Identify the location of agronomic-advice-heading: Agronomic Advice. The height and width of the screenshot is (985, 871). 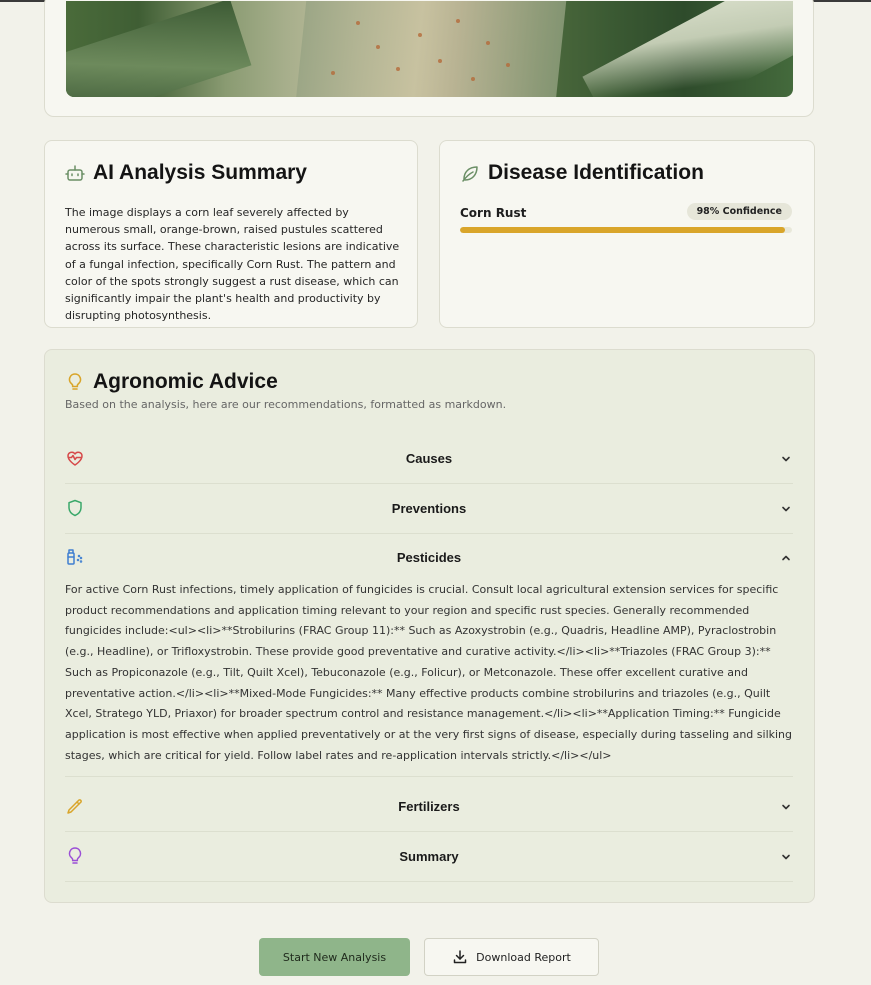
(185, 381).